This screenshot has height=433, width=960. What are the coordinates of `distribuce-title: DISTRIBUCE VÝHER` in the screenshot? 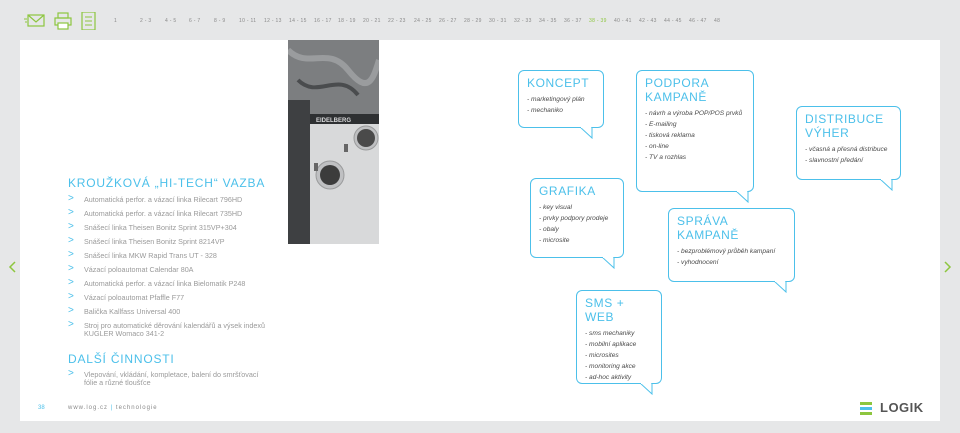 It's located at (844, 126).